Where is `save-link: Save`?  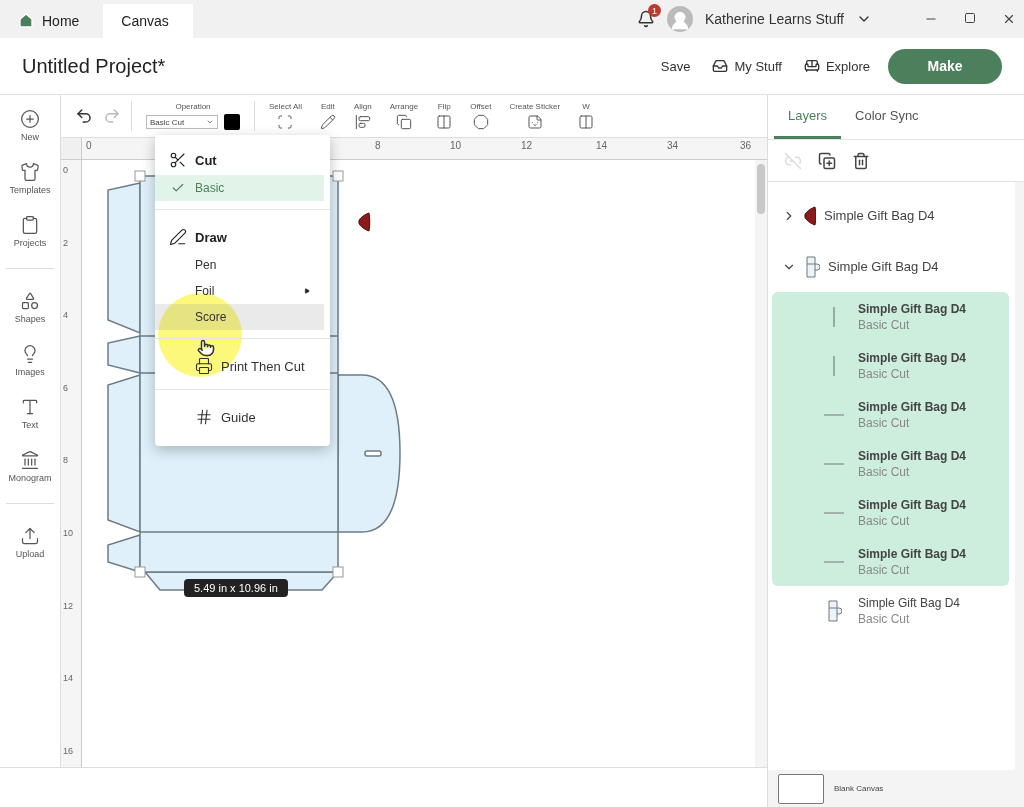
save-link: Save is located at coordinates (675, 66).